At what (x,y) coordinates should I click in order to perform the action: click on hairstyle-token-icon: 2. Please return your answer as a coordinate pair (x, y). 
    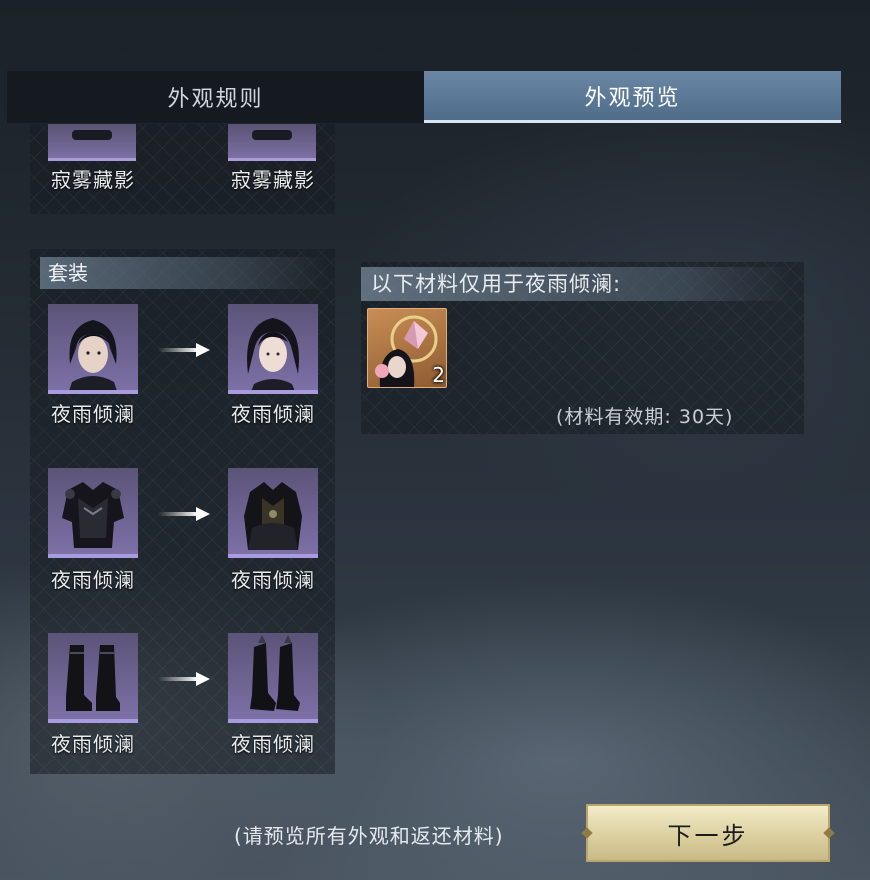
    Looking at the image, I should click on (407, 348).